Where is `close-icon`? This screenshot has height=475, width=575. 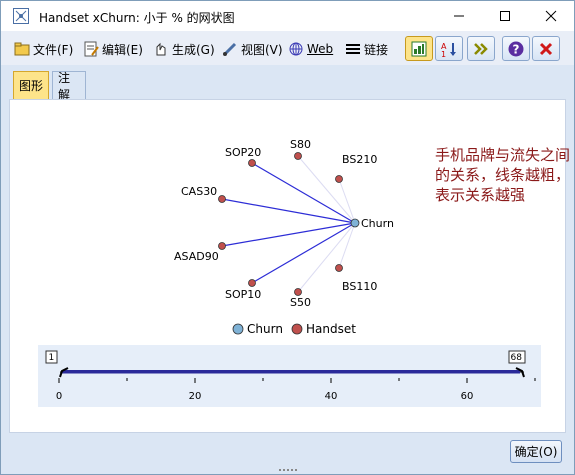 close-icon is located at coordinates (551, 16).